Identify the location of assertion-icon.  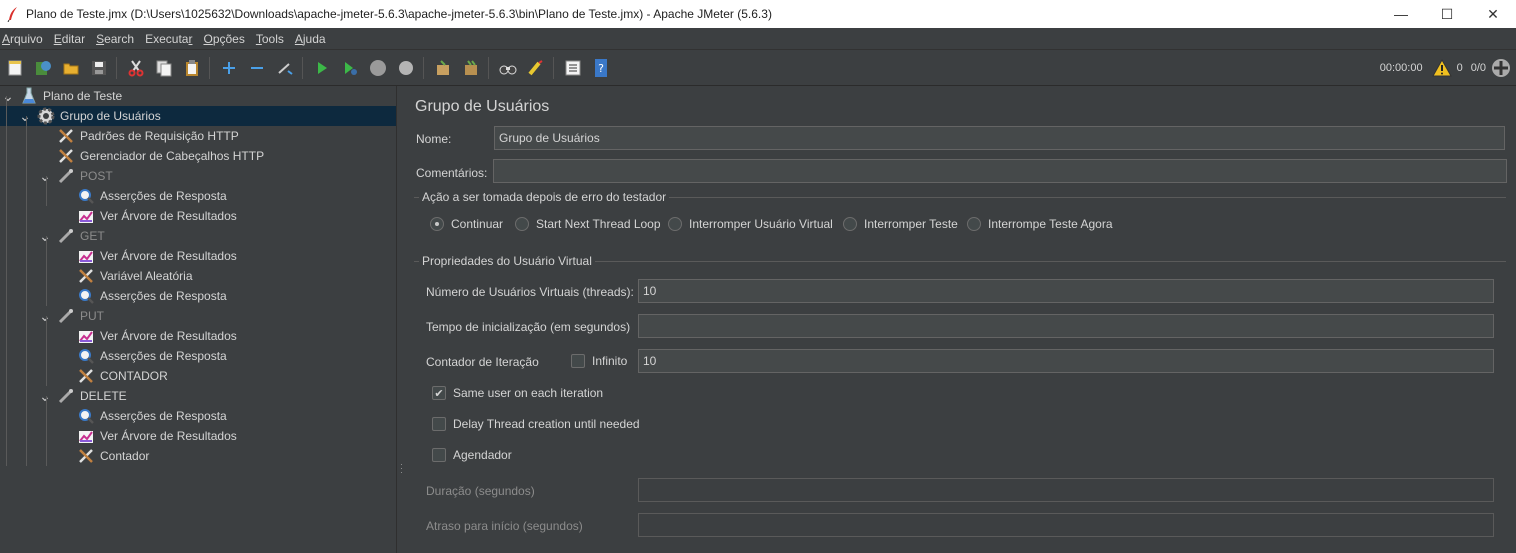
(86, 196).